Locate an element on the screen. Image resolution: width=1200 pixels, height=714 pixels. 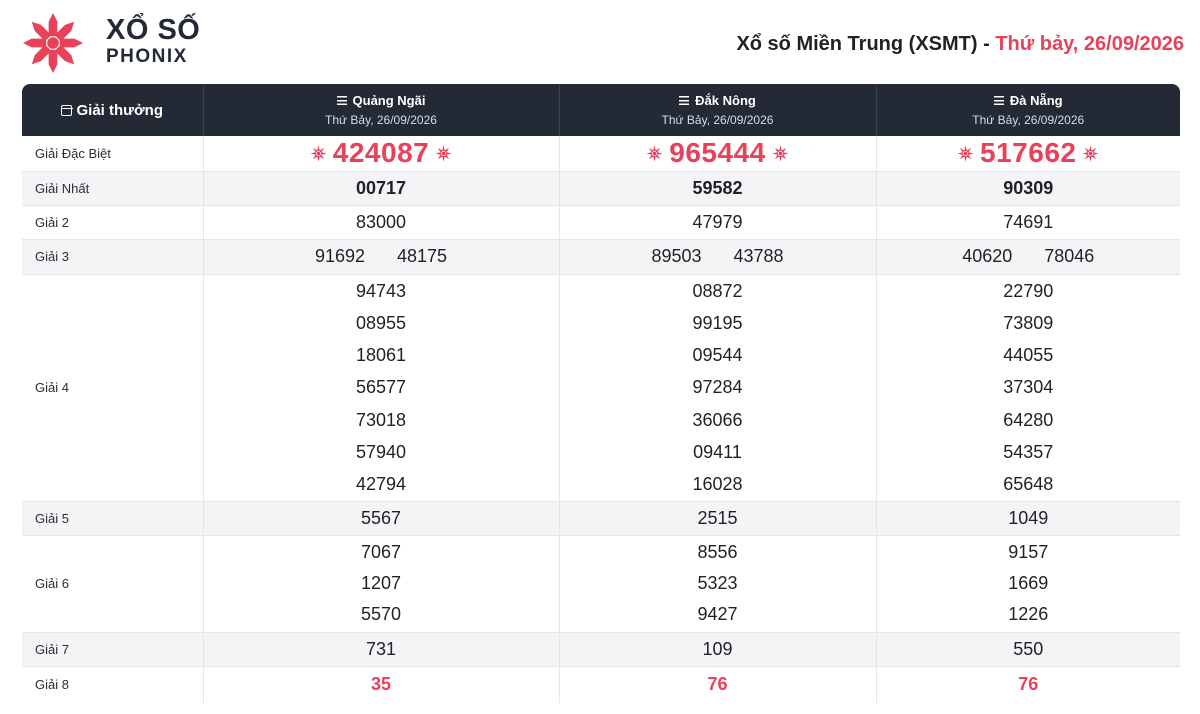
prize-number: 83000 is located at coordinates (381, 221).